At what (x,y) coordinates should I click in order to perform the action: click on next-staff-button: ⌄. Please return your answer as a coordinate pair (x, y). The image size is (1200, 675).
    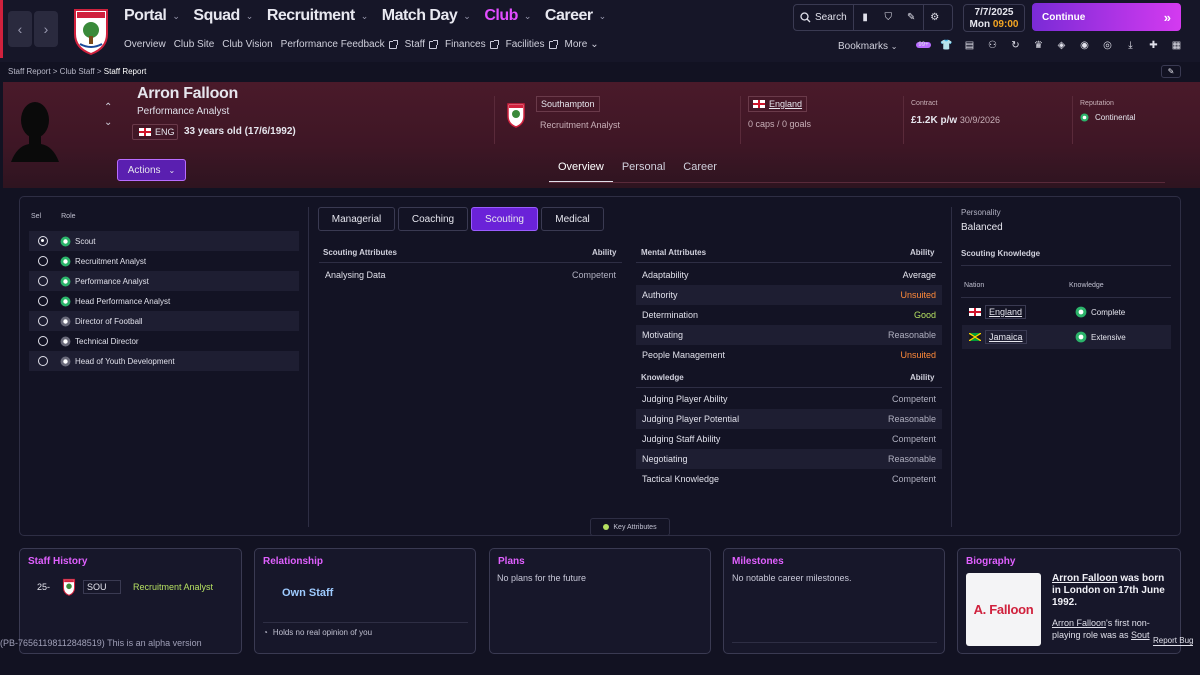
    Looking at the image, I should click on (108, 122).